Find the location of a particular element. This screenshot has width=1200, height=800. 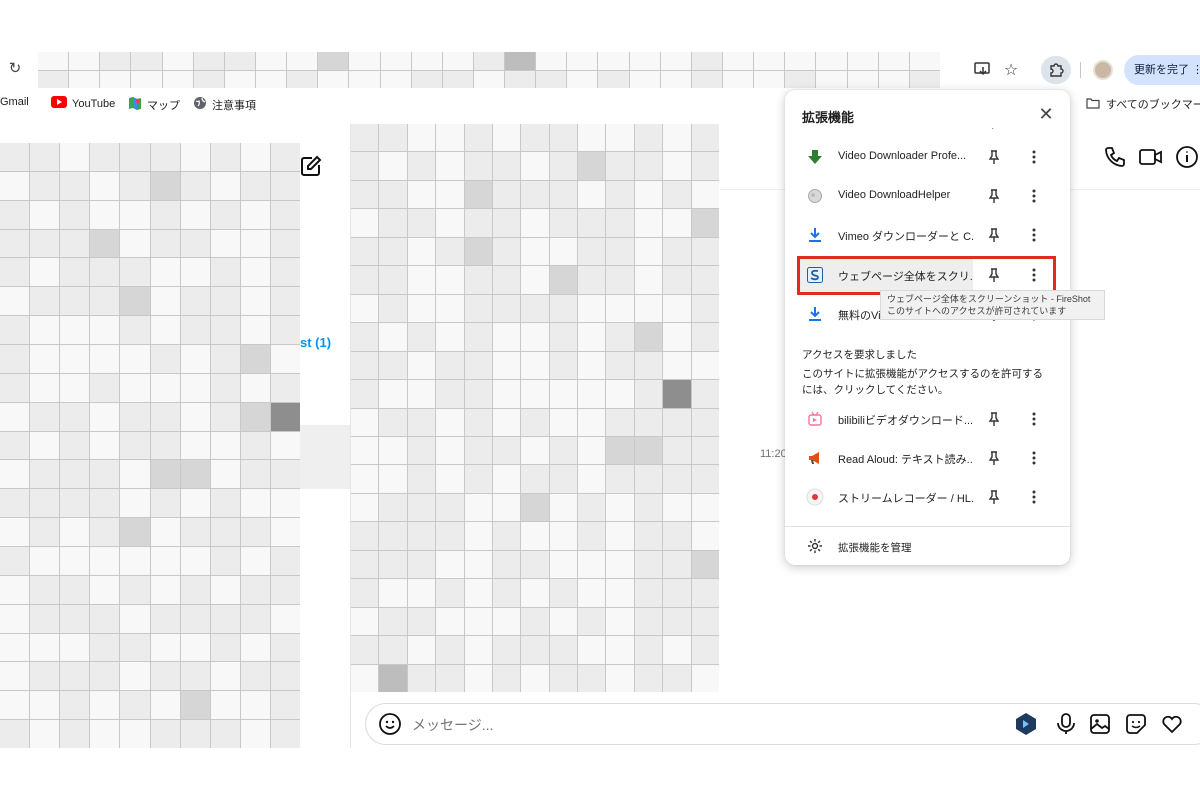

bookmark-gmail: Gmail is located at coordinates (14, 102).